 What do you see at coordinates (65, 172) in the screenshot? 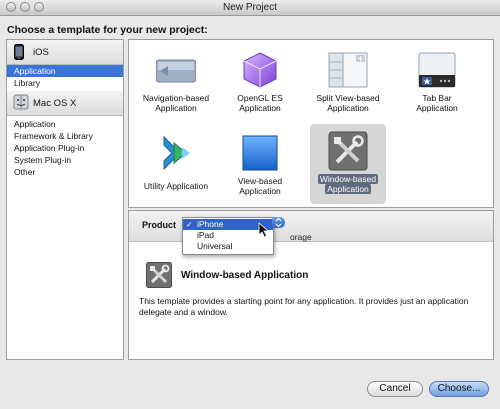
I see `sidebar-item-other: Other` at bounding box center [65, 172].